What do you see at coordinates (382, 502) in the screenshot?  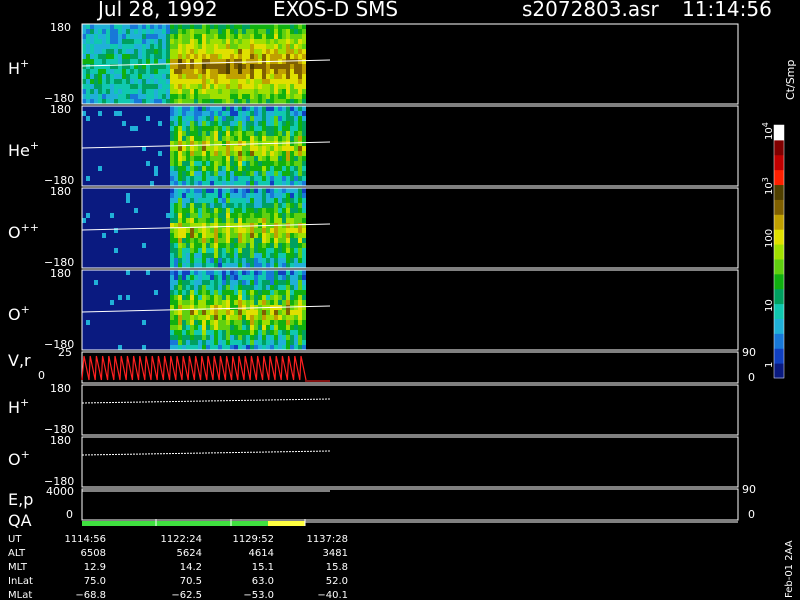 I see `ep-panel: E,p 40000900` at bounding box center [382, 502].